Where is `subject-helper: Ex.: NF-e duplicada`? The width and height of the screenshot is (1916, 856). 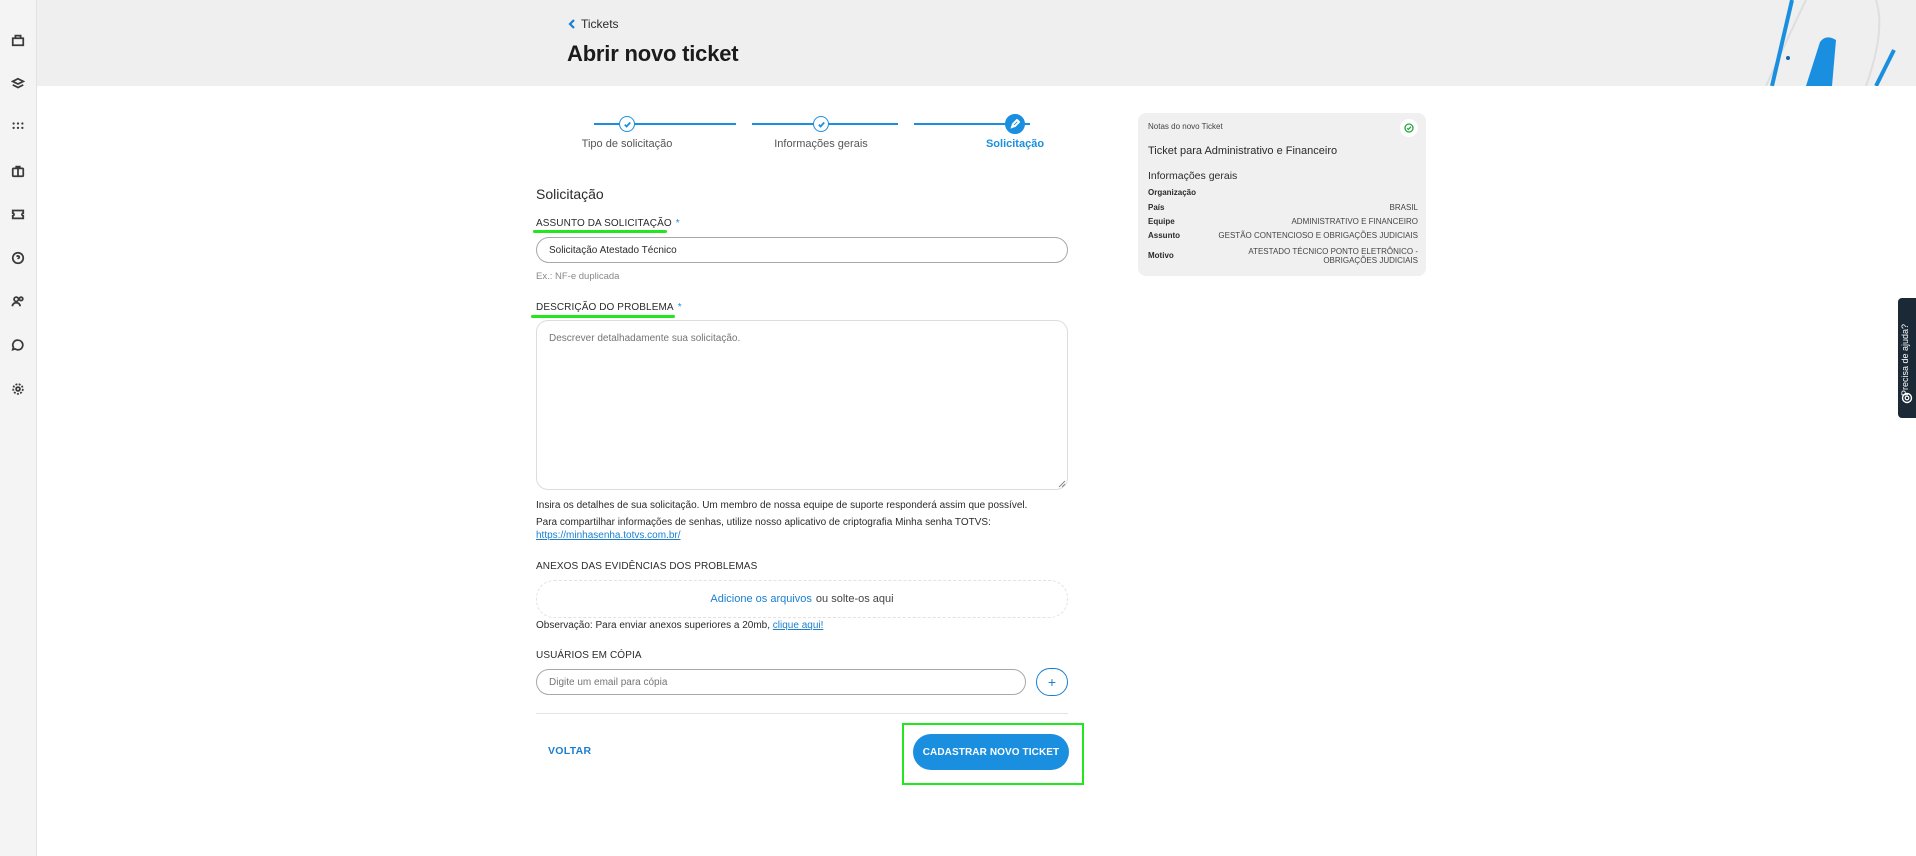
subject-helper: Ex.: NF-e duplicada is located at coordinates (578, 276).